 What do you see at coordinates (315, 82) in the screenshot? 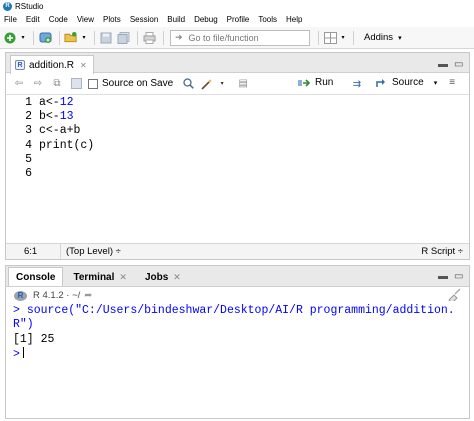
I see `run-button: Run` at bounding box center [315, 82].